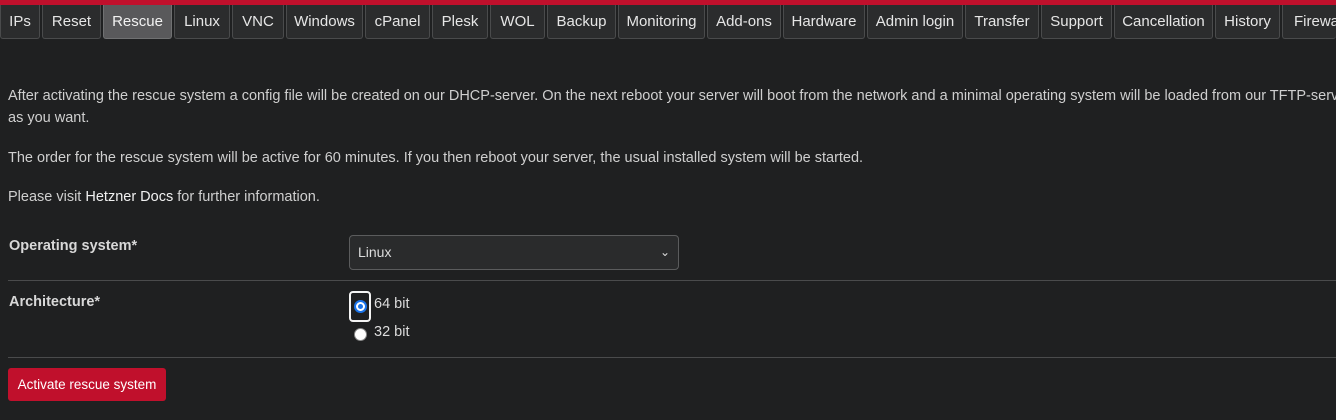  I want to click on tab-transfer: Transfer, so click(1002, 22).